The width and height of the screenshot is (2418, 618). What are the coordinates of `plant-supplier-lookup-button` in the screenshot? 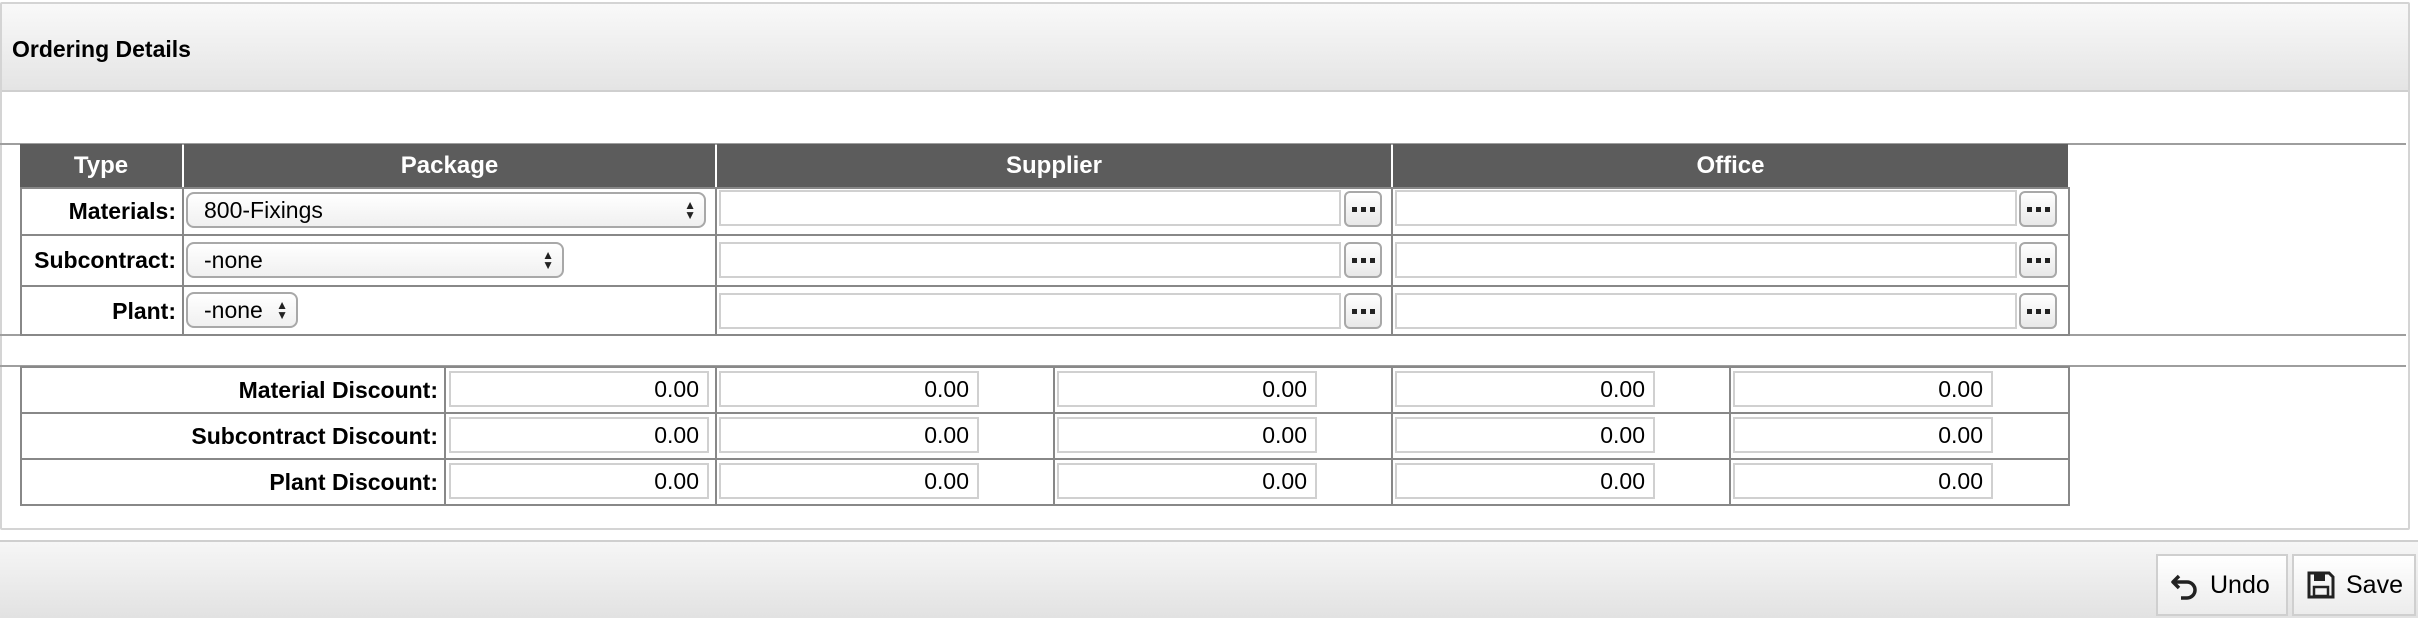 It's located at (1363, 311).